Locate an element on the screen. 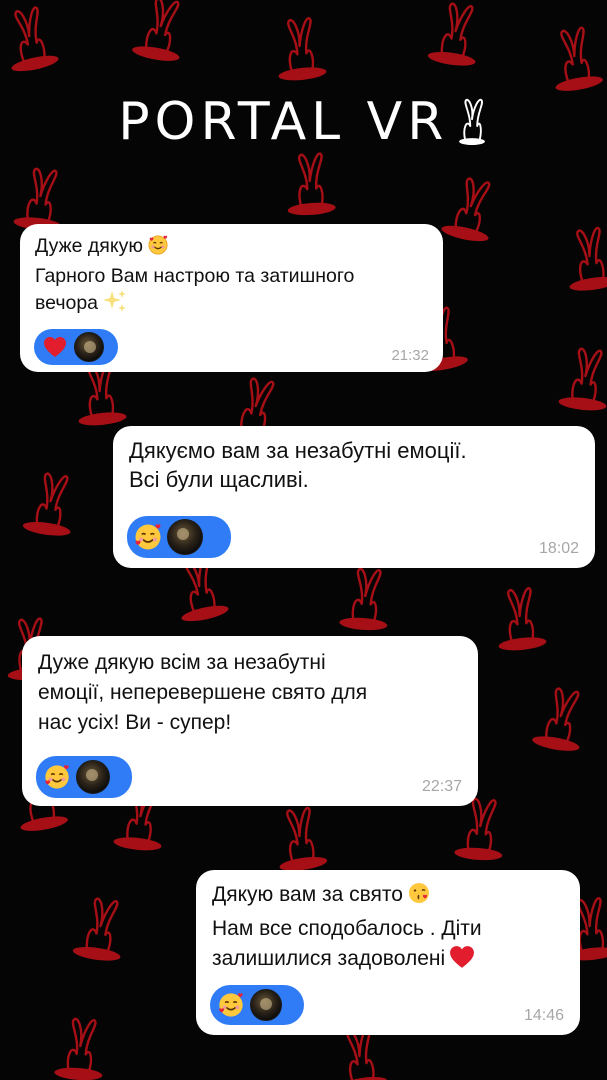  message-line: нас усіх! Ви - супер! is located at coordinates (135, 722).